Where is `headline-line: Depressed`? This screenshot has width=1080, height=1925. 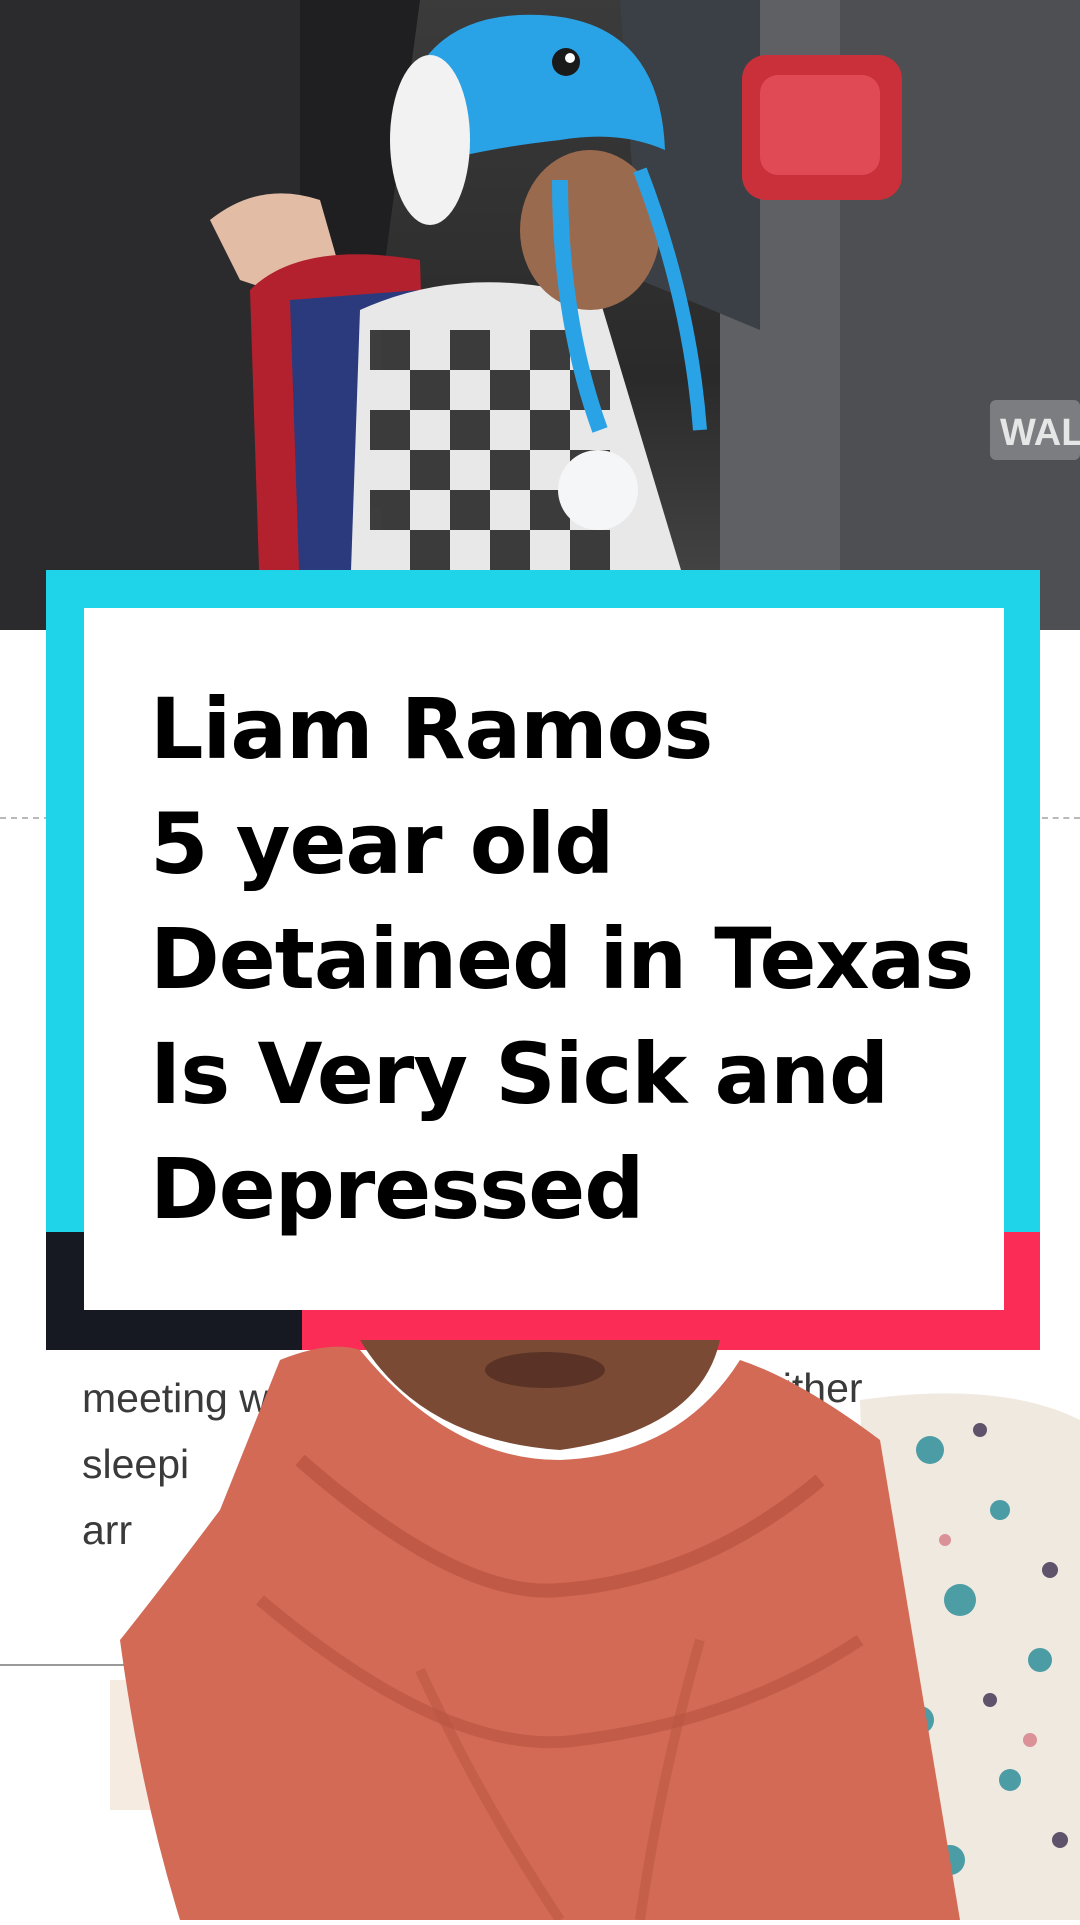
headline-line: Depressed is located at coordinates (397, 1189).